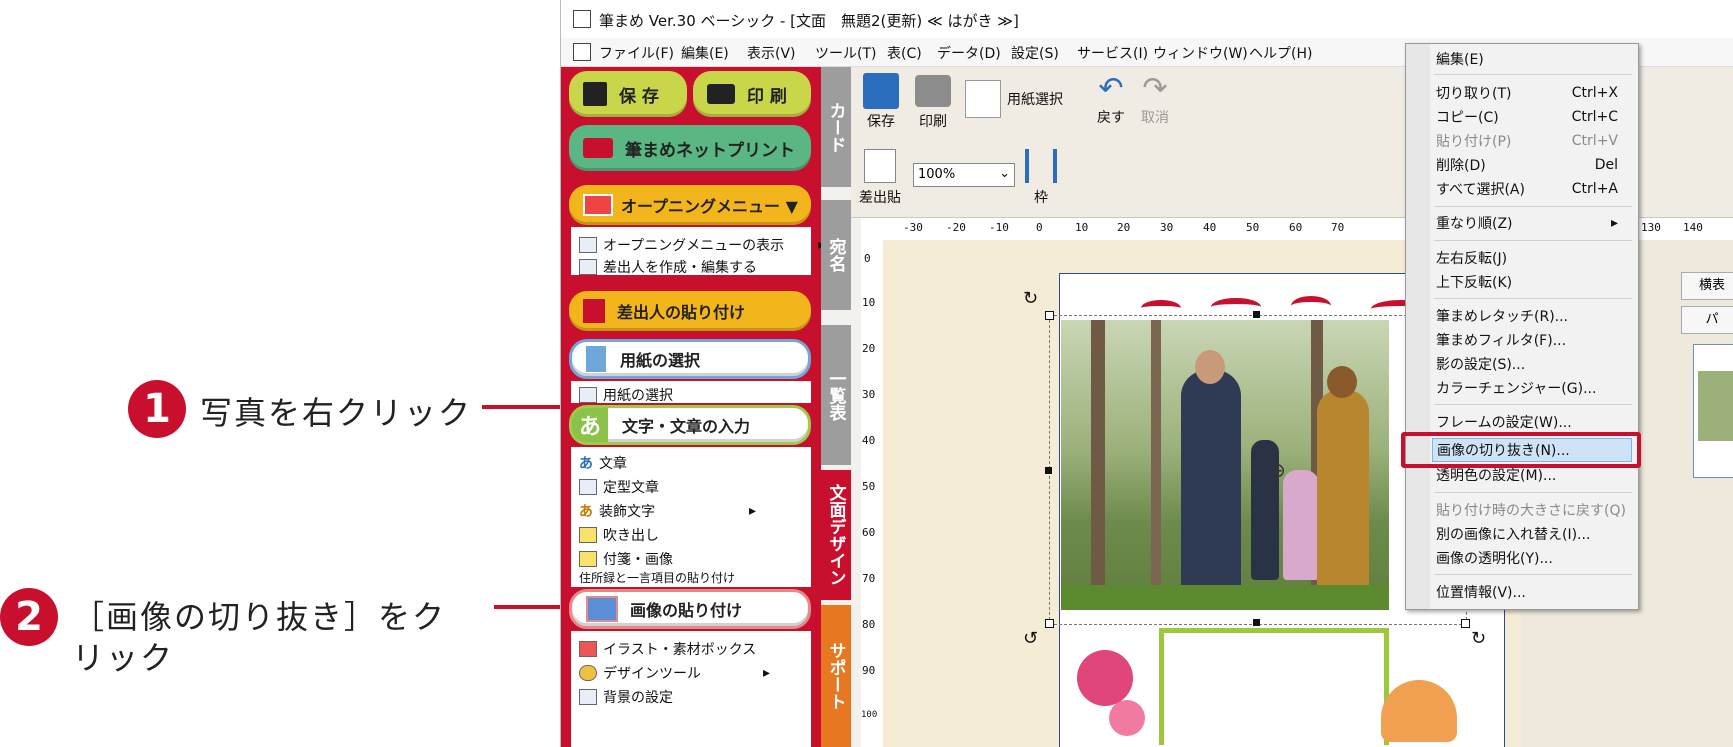  Describe the element at coordinates (1161, 308) in the screenshot. I see `calligraphy-stroke` at that location.